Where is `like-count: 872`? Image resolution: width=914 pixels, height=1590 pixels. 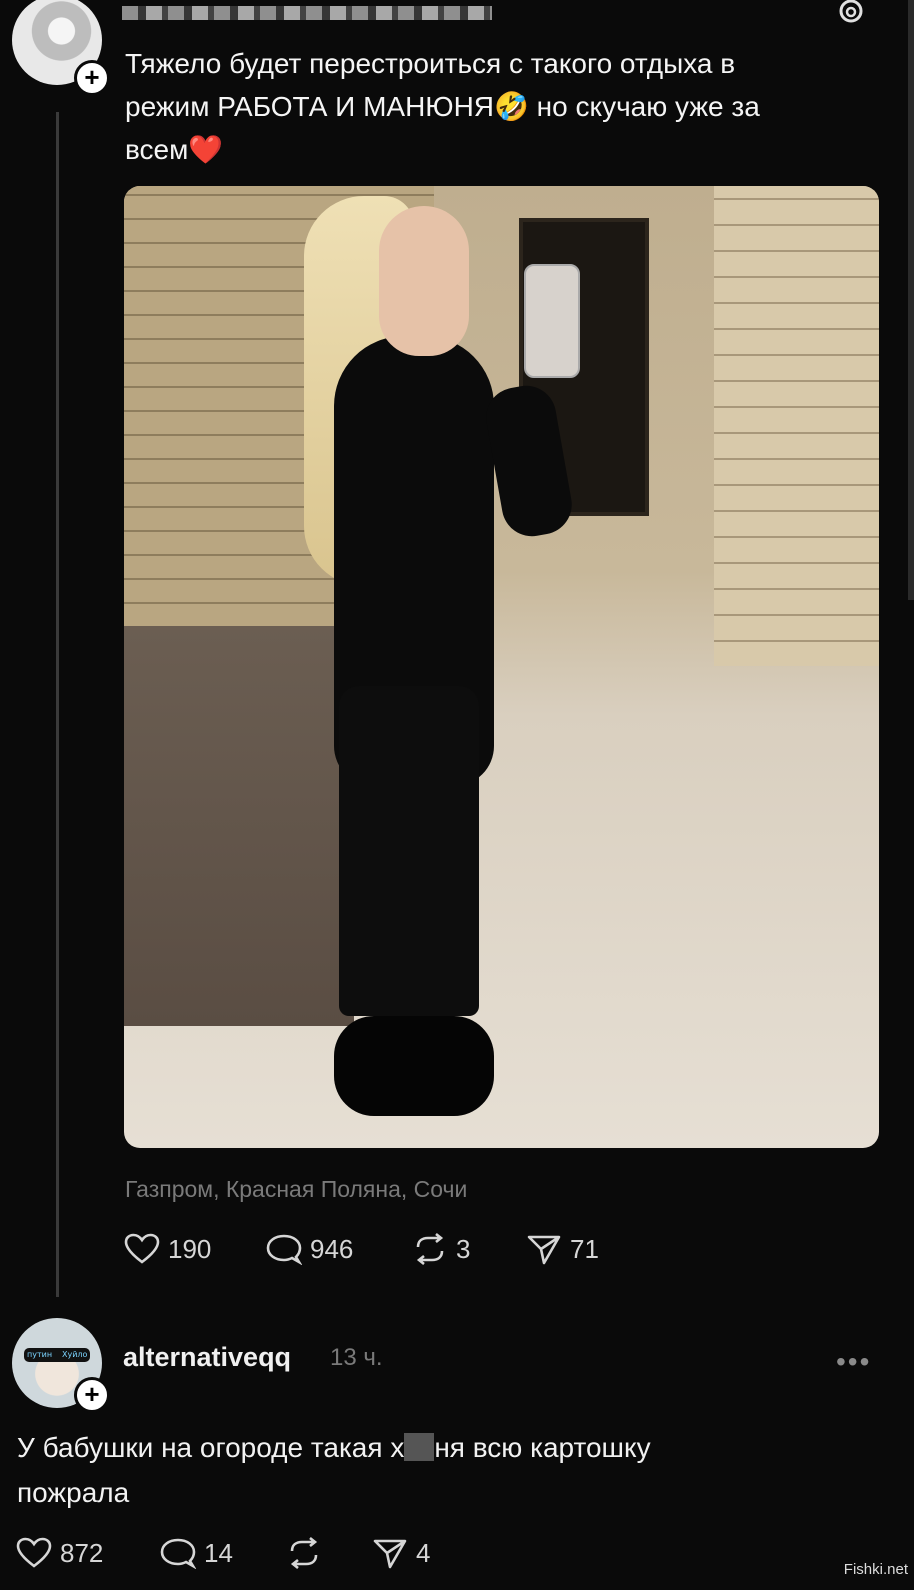 like-count: 872 is located at coordinates (82, 1552).